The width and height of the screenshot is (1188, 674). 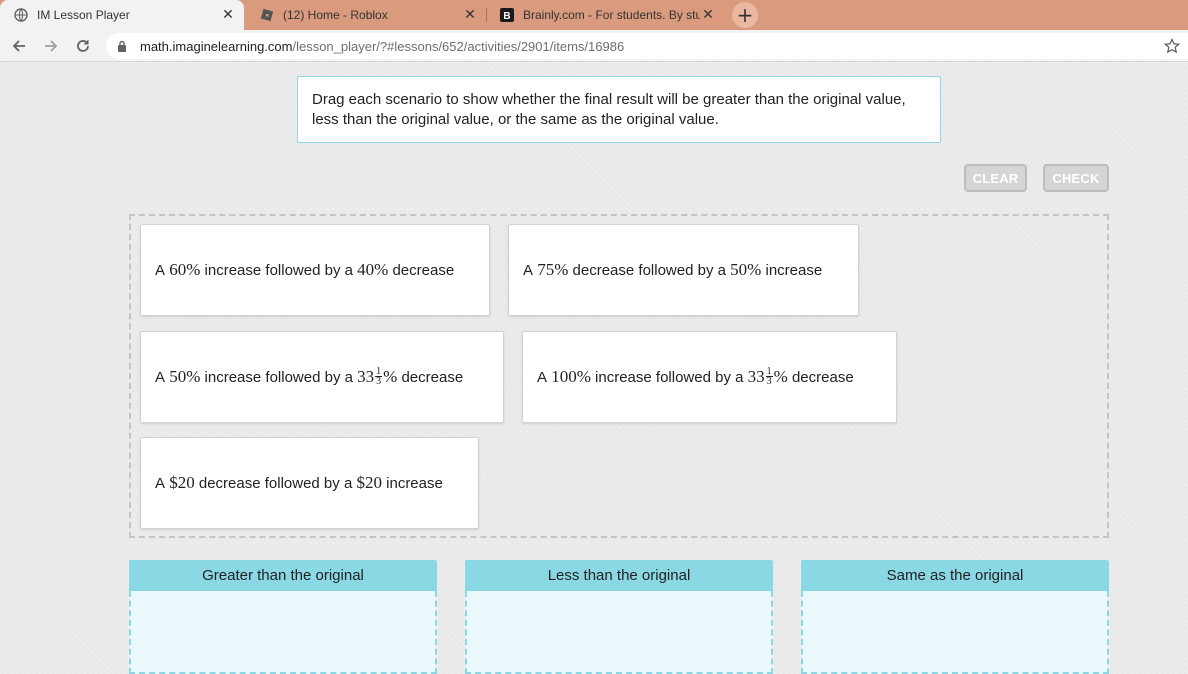 What do you see at coordinates (1076, 178) in the screenshot?
I see `check-button: CHECK` at bounding box center [1076, 178].